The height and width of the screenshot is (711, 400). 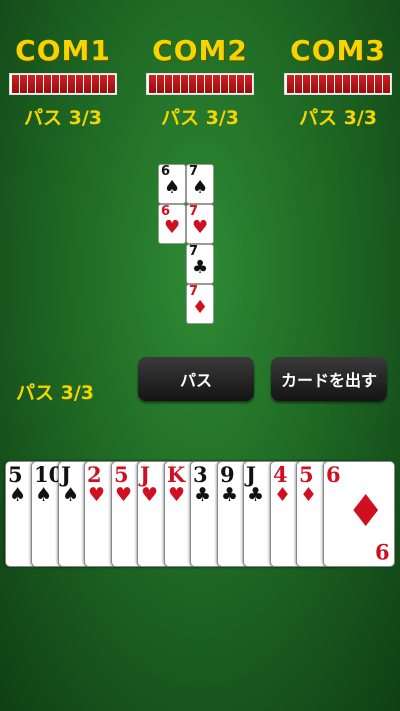 What do you see at coordinates (382, 551) in the screenshot?
I see `card-rank-bottom: 9` at bounding box center [382, 551].